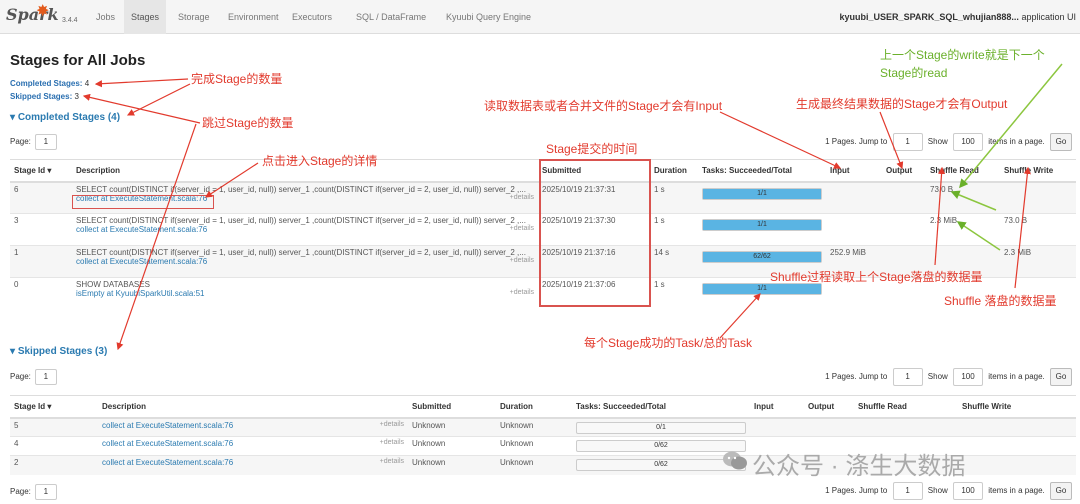 This screenshot has width=1080, height=504. I want to click on annotation-skipped-count: 跳过Stage的数量, so click(248, 123).